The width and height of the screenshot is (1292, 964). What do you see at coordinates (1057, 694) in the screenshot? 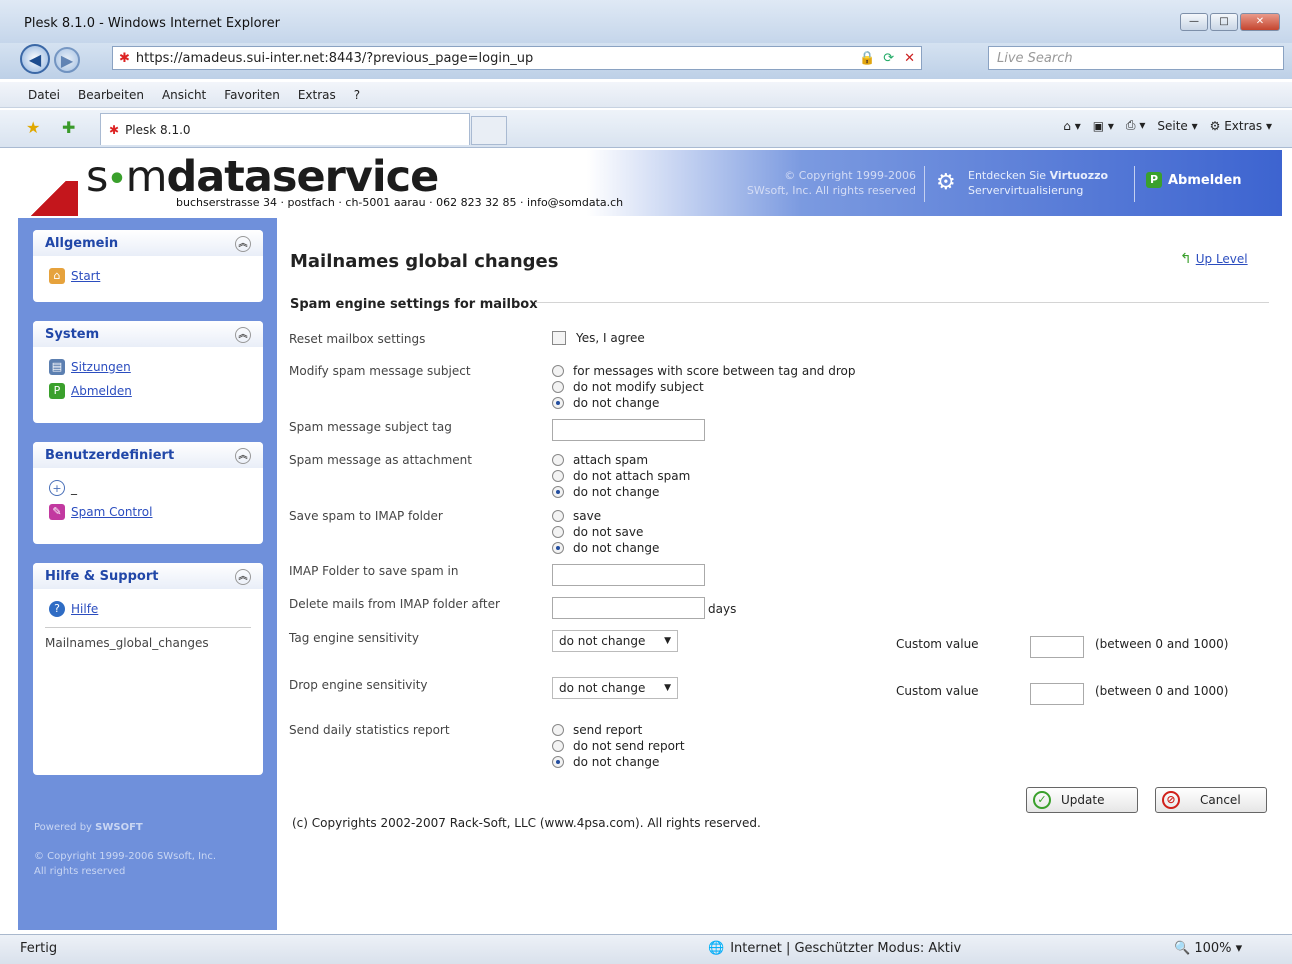
I see `drop-custom-value-input` at bounding box center [1057, 694].